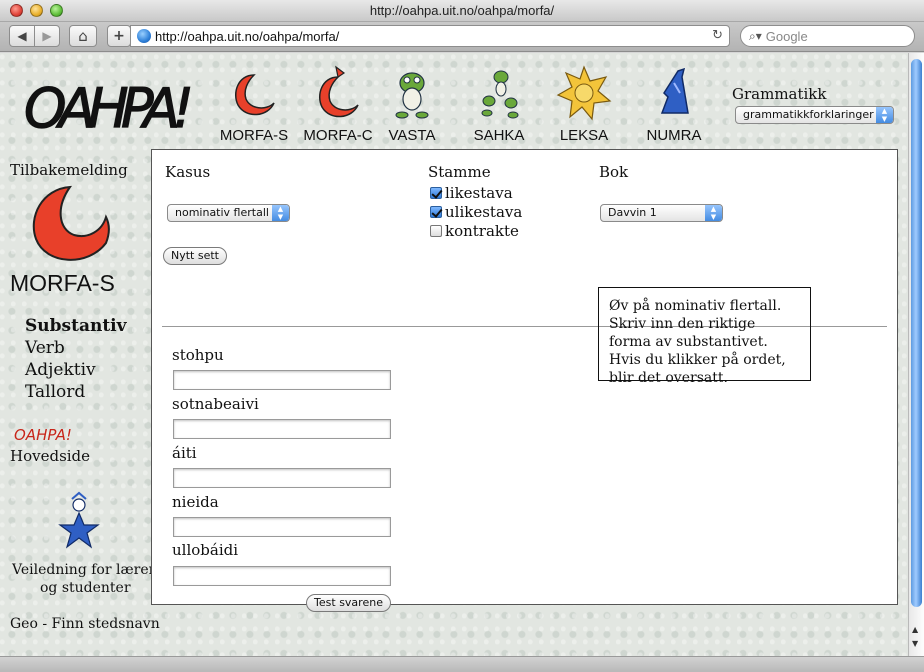 Image resolution: width=924 pixels, height=672 pixels. I want to click on module-title: MORFA-S, so click(62, 283).